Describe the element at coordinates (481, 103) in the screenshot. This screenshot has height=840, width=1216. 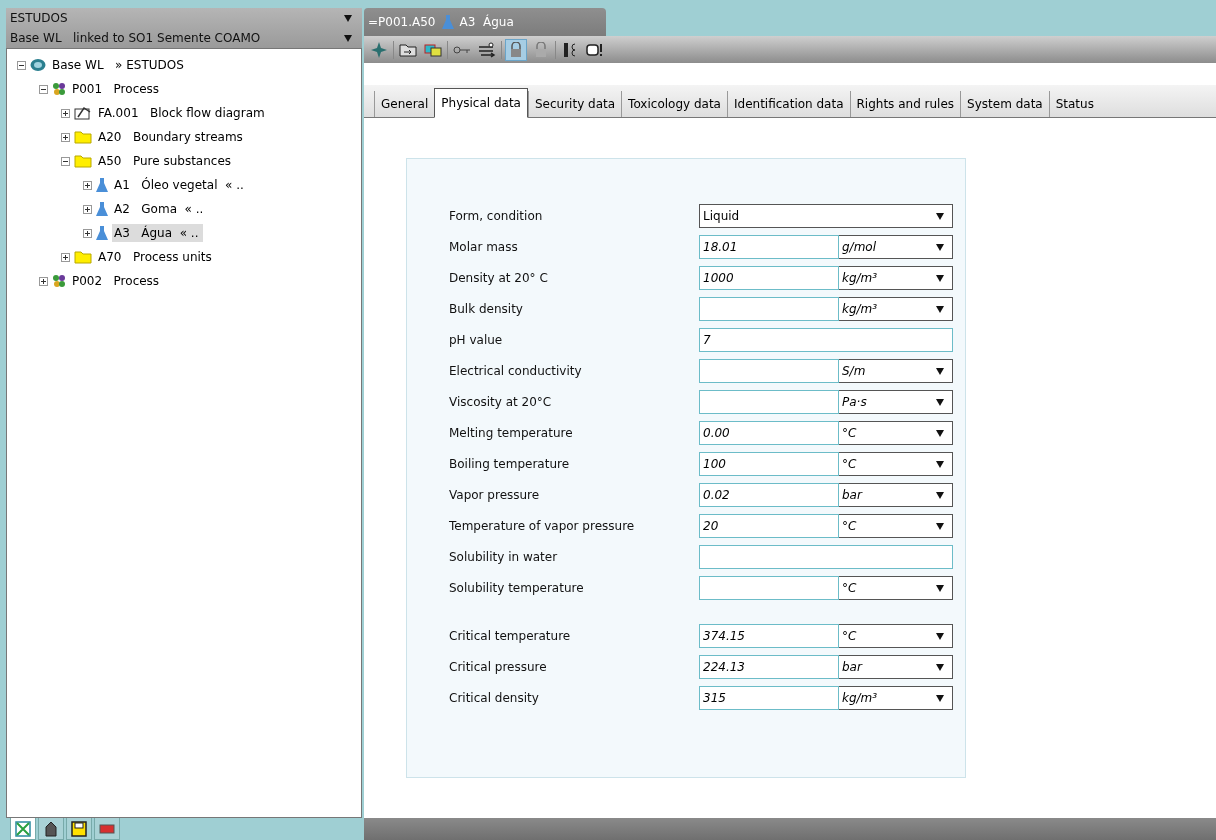
I see `tab: Physical data` at that location.